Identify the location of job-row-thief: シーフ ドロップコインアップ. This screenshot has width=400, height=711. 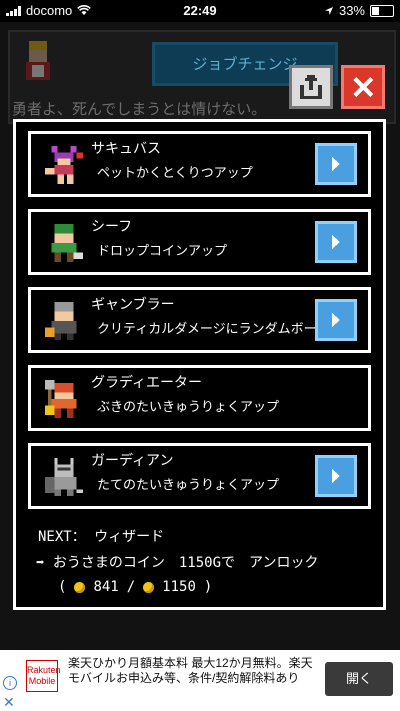
(199, 242).